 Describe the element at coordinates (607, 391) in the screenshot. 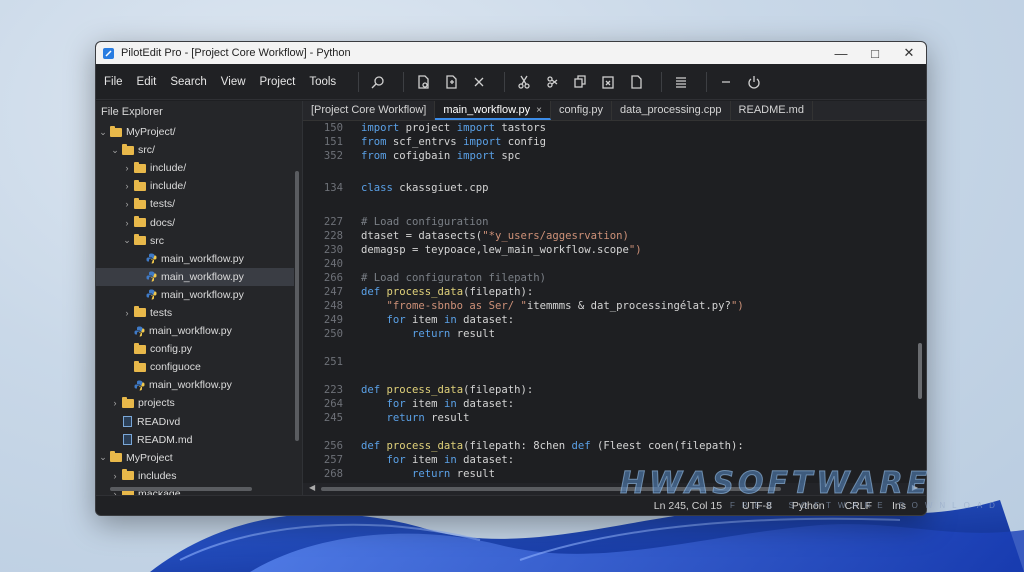

I see `code-line: 223 def process_data(filepath):` at that location.